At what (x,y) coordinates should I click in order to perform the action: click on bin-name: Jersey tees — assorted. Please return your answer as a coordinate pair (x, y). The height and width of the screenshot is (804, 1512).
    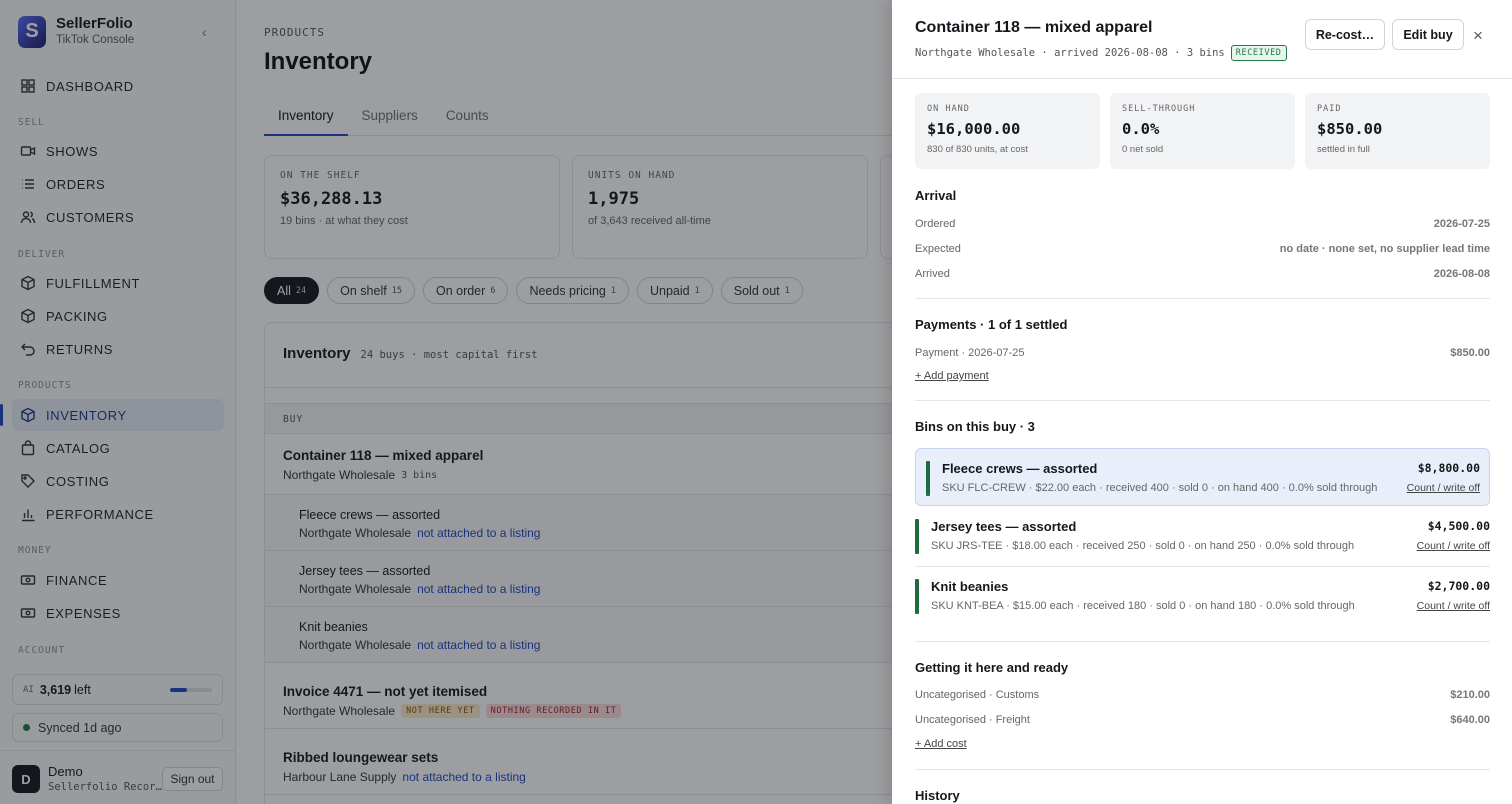
    Looking at the image, I should click on (1004, 526).